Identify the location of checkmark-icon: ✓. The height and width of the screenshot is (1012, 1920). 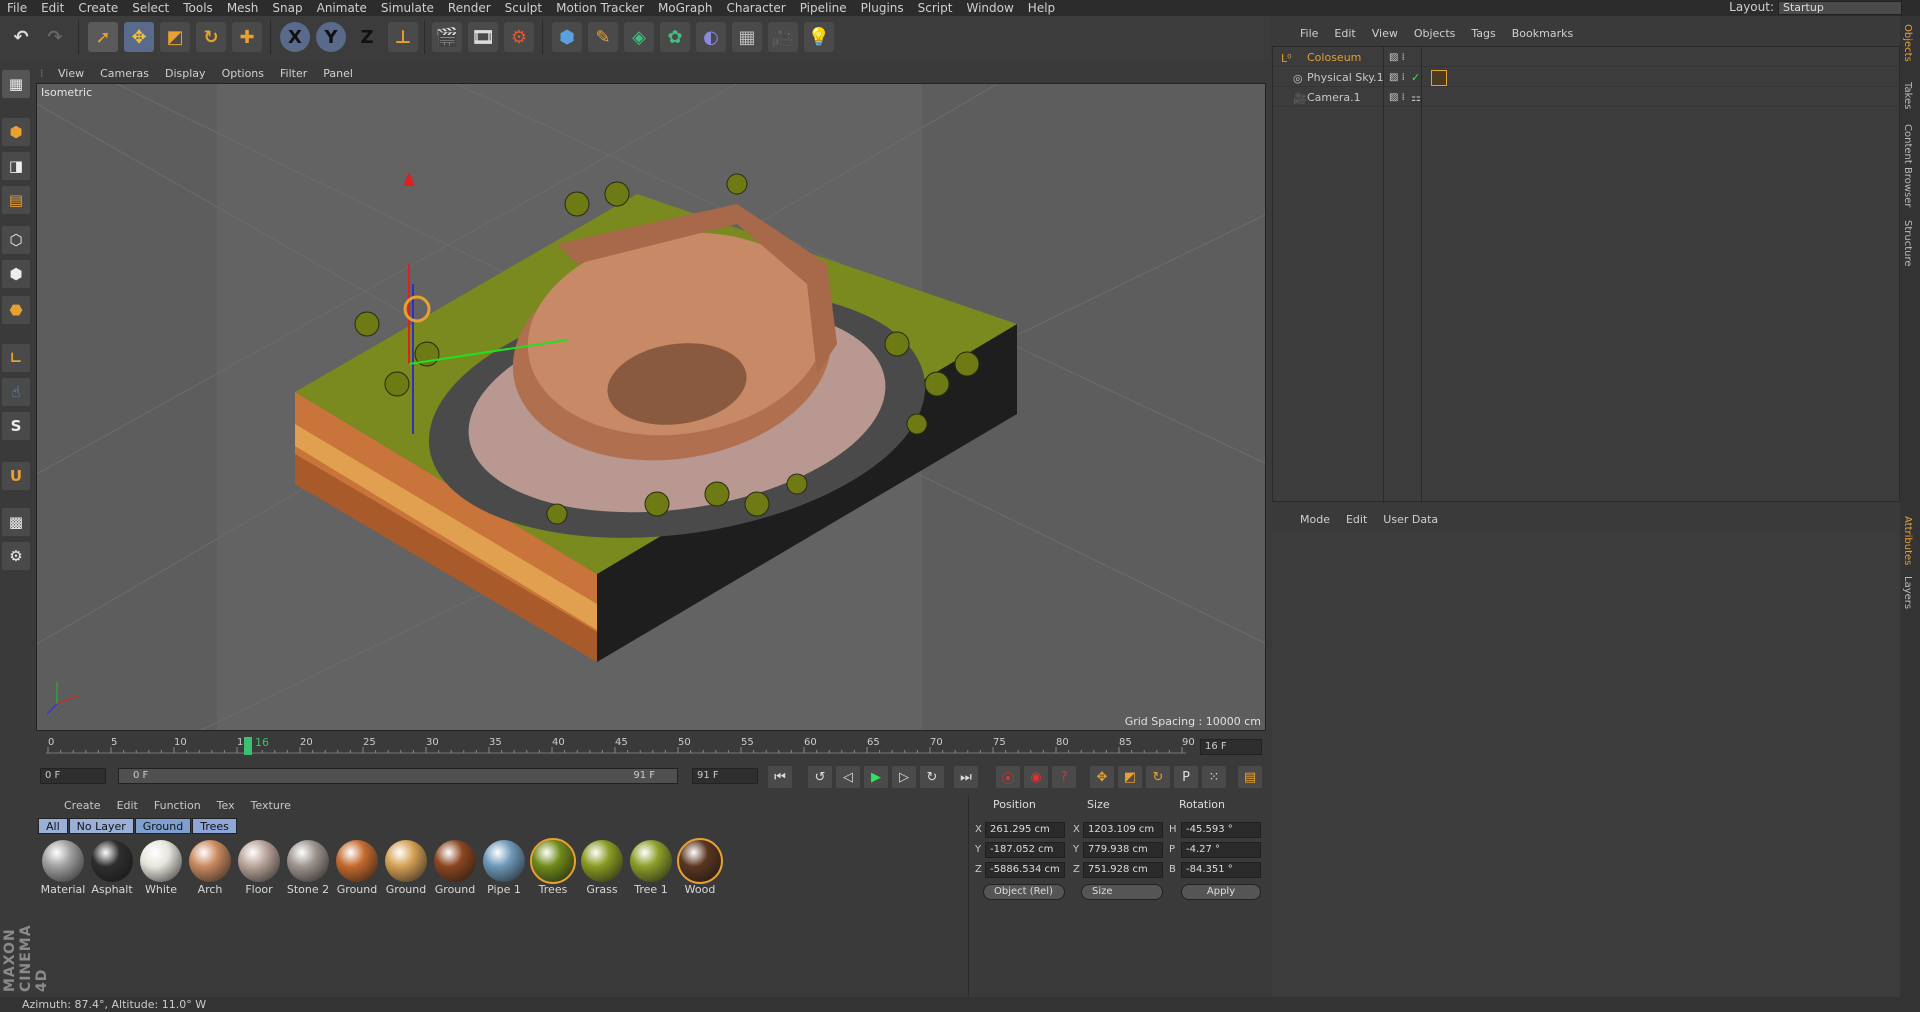
(1415, 77).